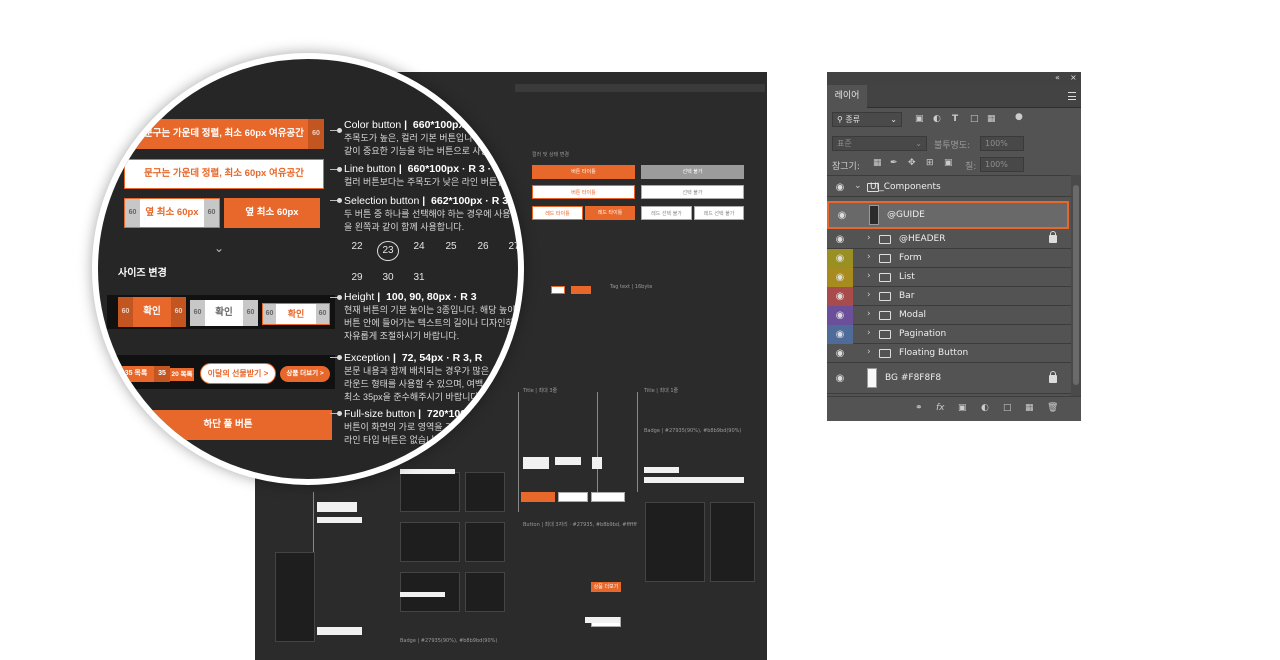  What do you see at coordinates (692, 172) in the screenshot?
I see `canvas-disabled-button: 선택 불가` at bounding box center [692, 172].